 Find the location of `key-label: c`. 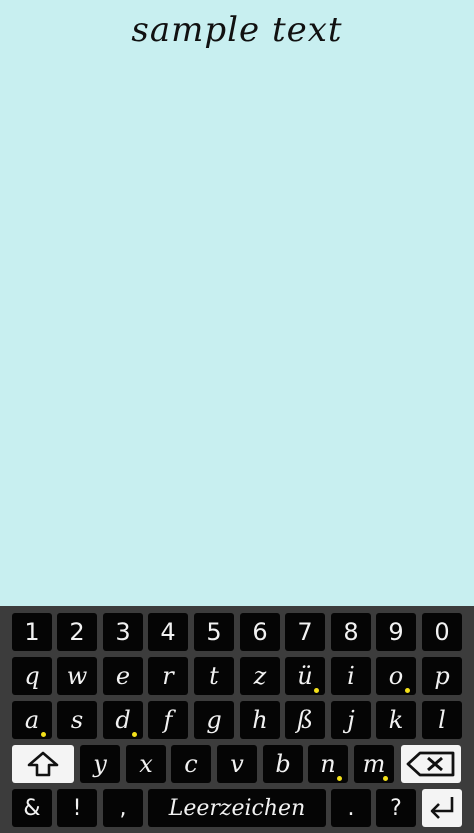

key-label: c is located at coordinates (191, 764).